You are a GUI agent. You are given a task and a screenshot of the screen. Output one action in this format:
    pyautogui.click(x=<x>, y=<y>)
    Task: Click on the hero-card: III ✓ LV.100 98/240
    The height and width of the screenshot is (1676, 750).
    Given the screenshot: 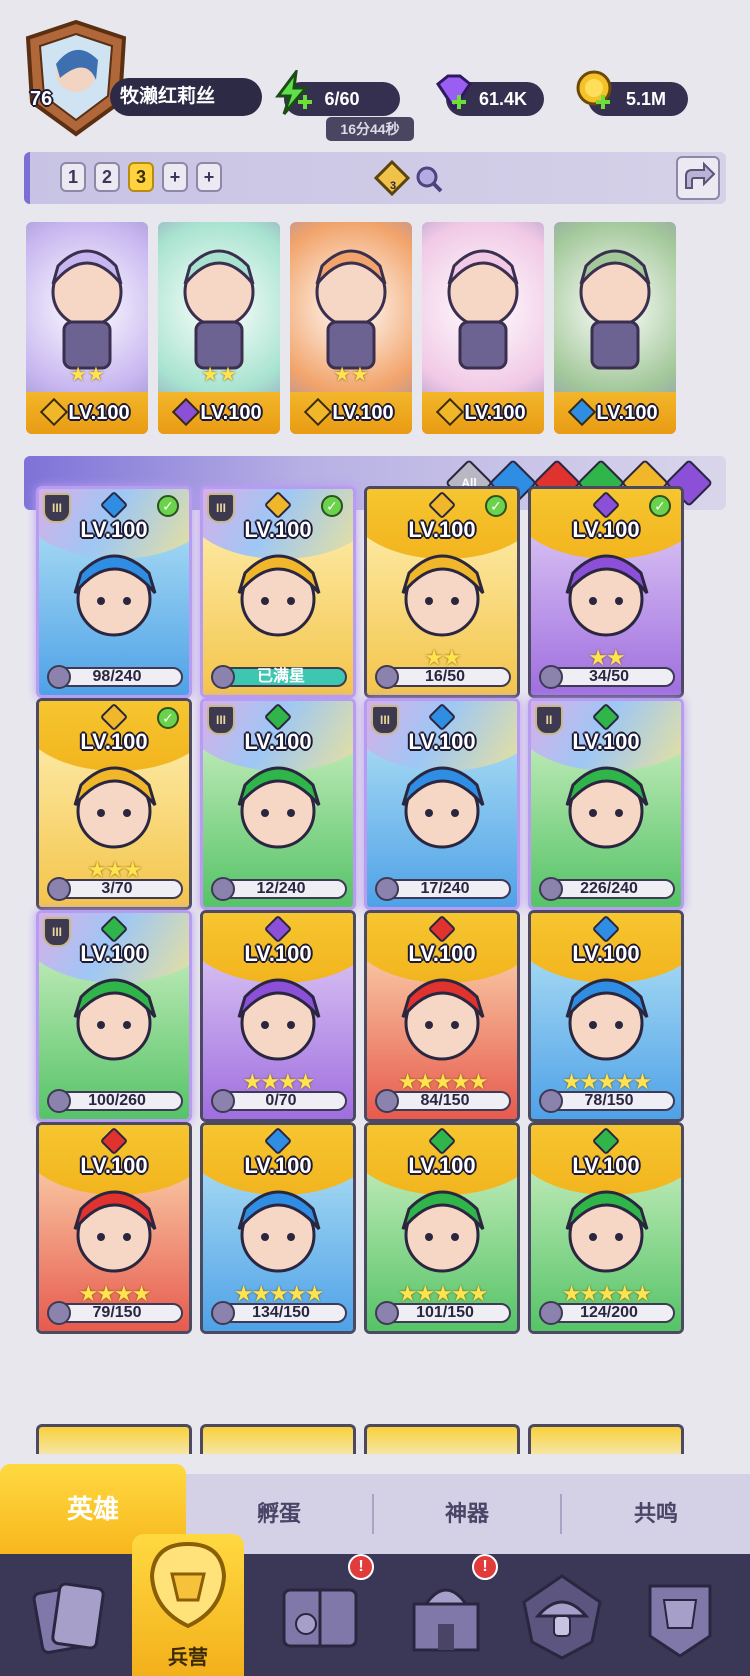 What is the action you would take?
    pyautogui.click(x=114, y=592)
    